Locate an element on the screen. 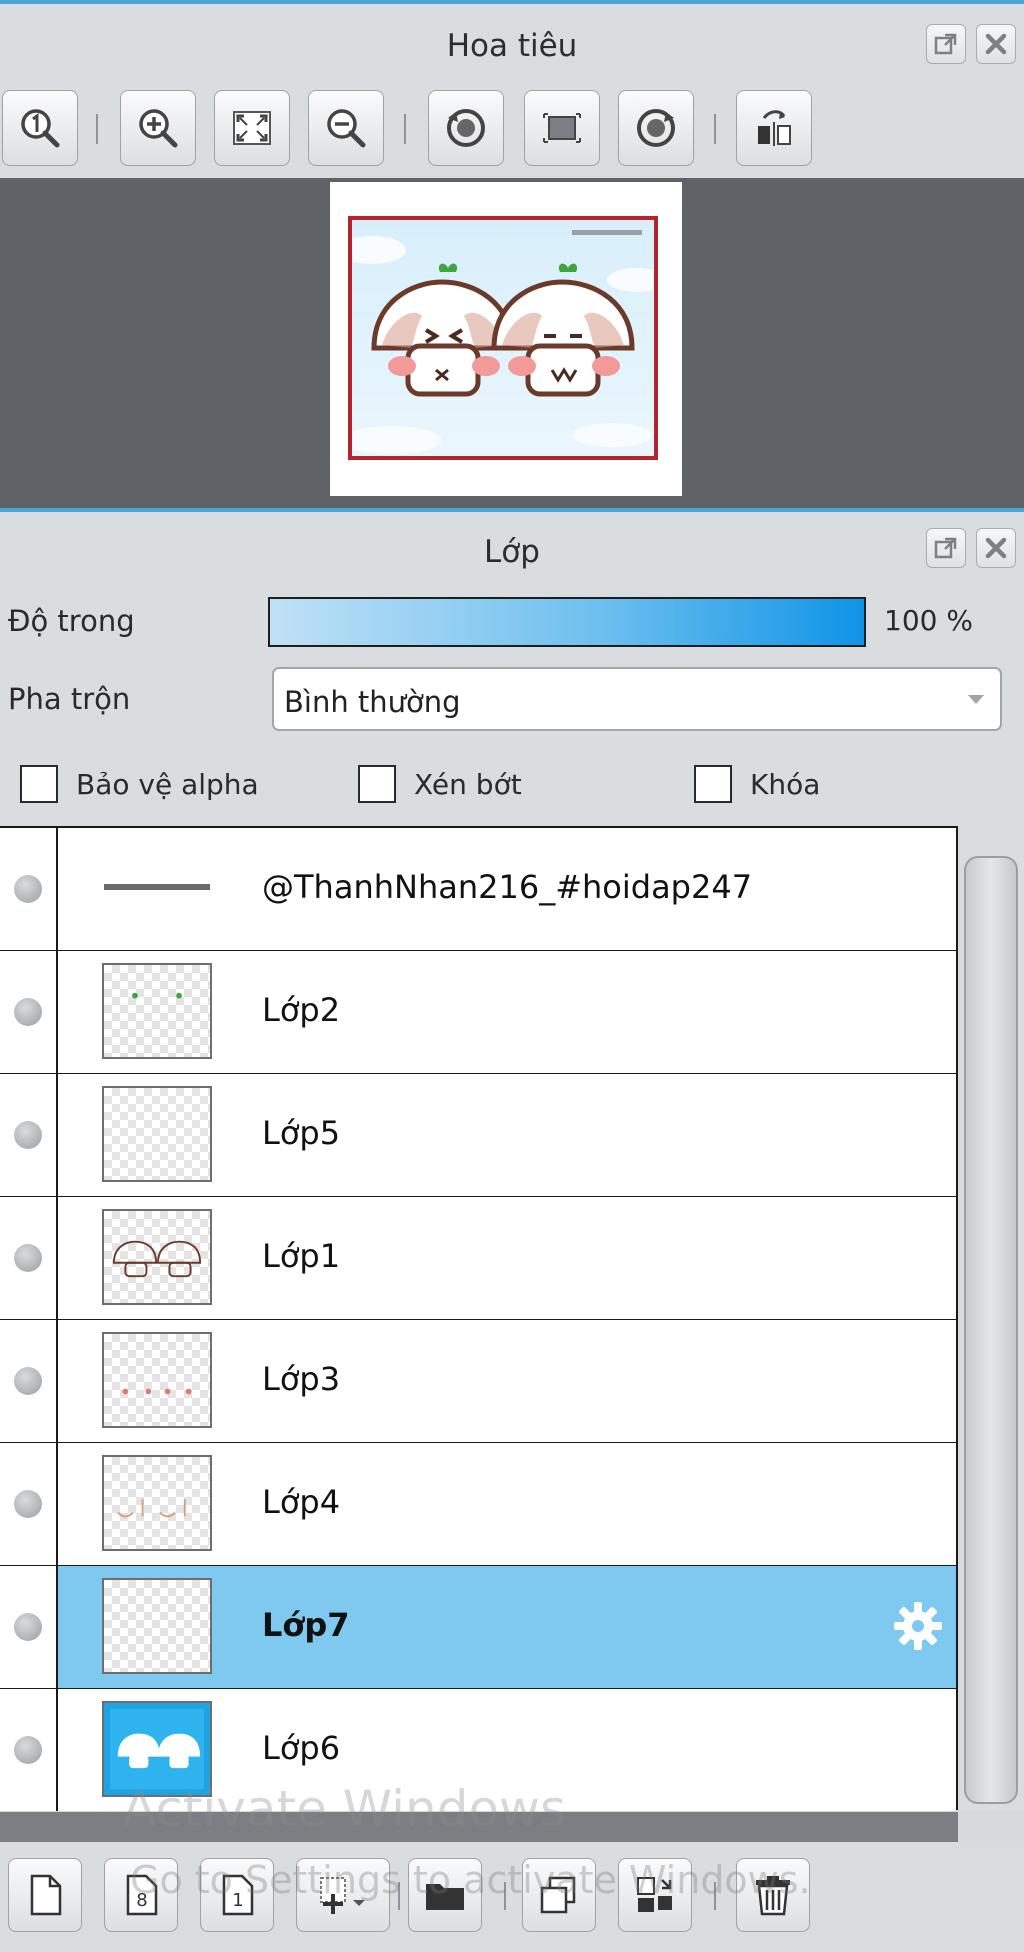 Image resolution: width=1024 pixels, height=1952 pixels. scrollbar-thumb is located at coordinates (991, 1330).